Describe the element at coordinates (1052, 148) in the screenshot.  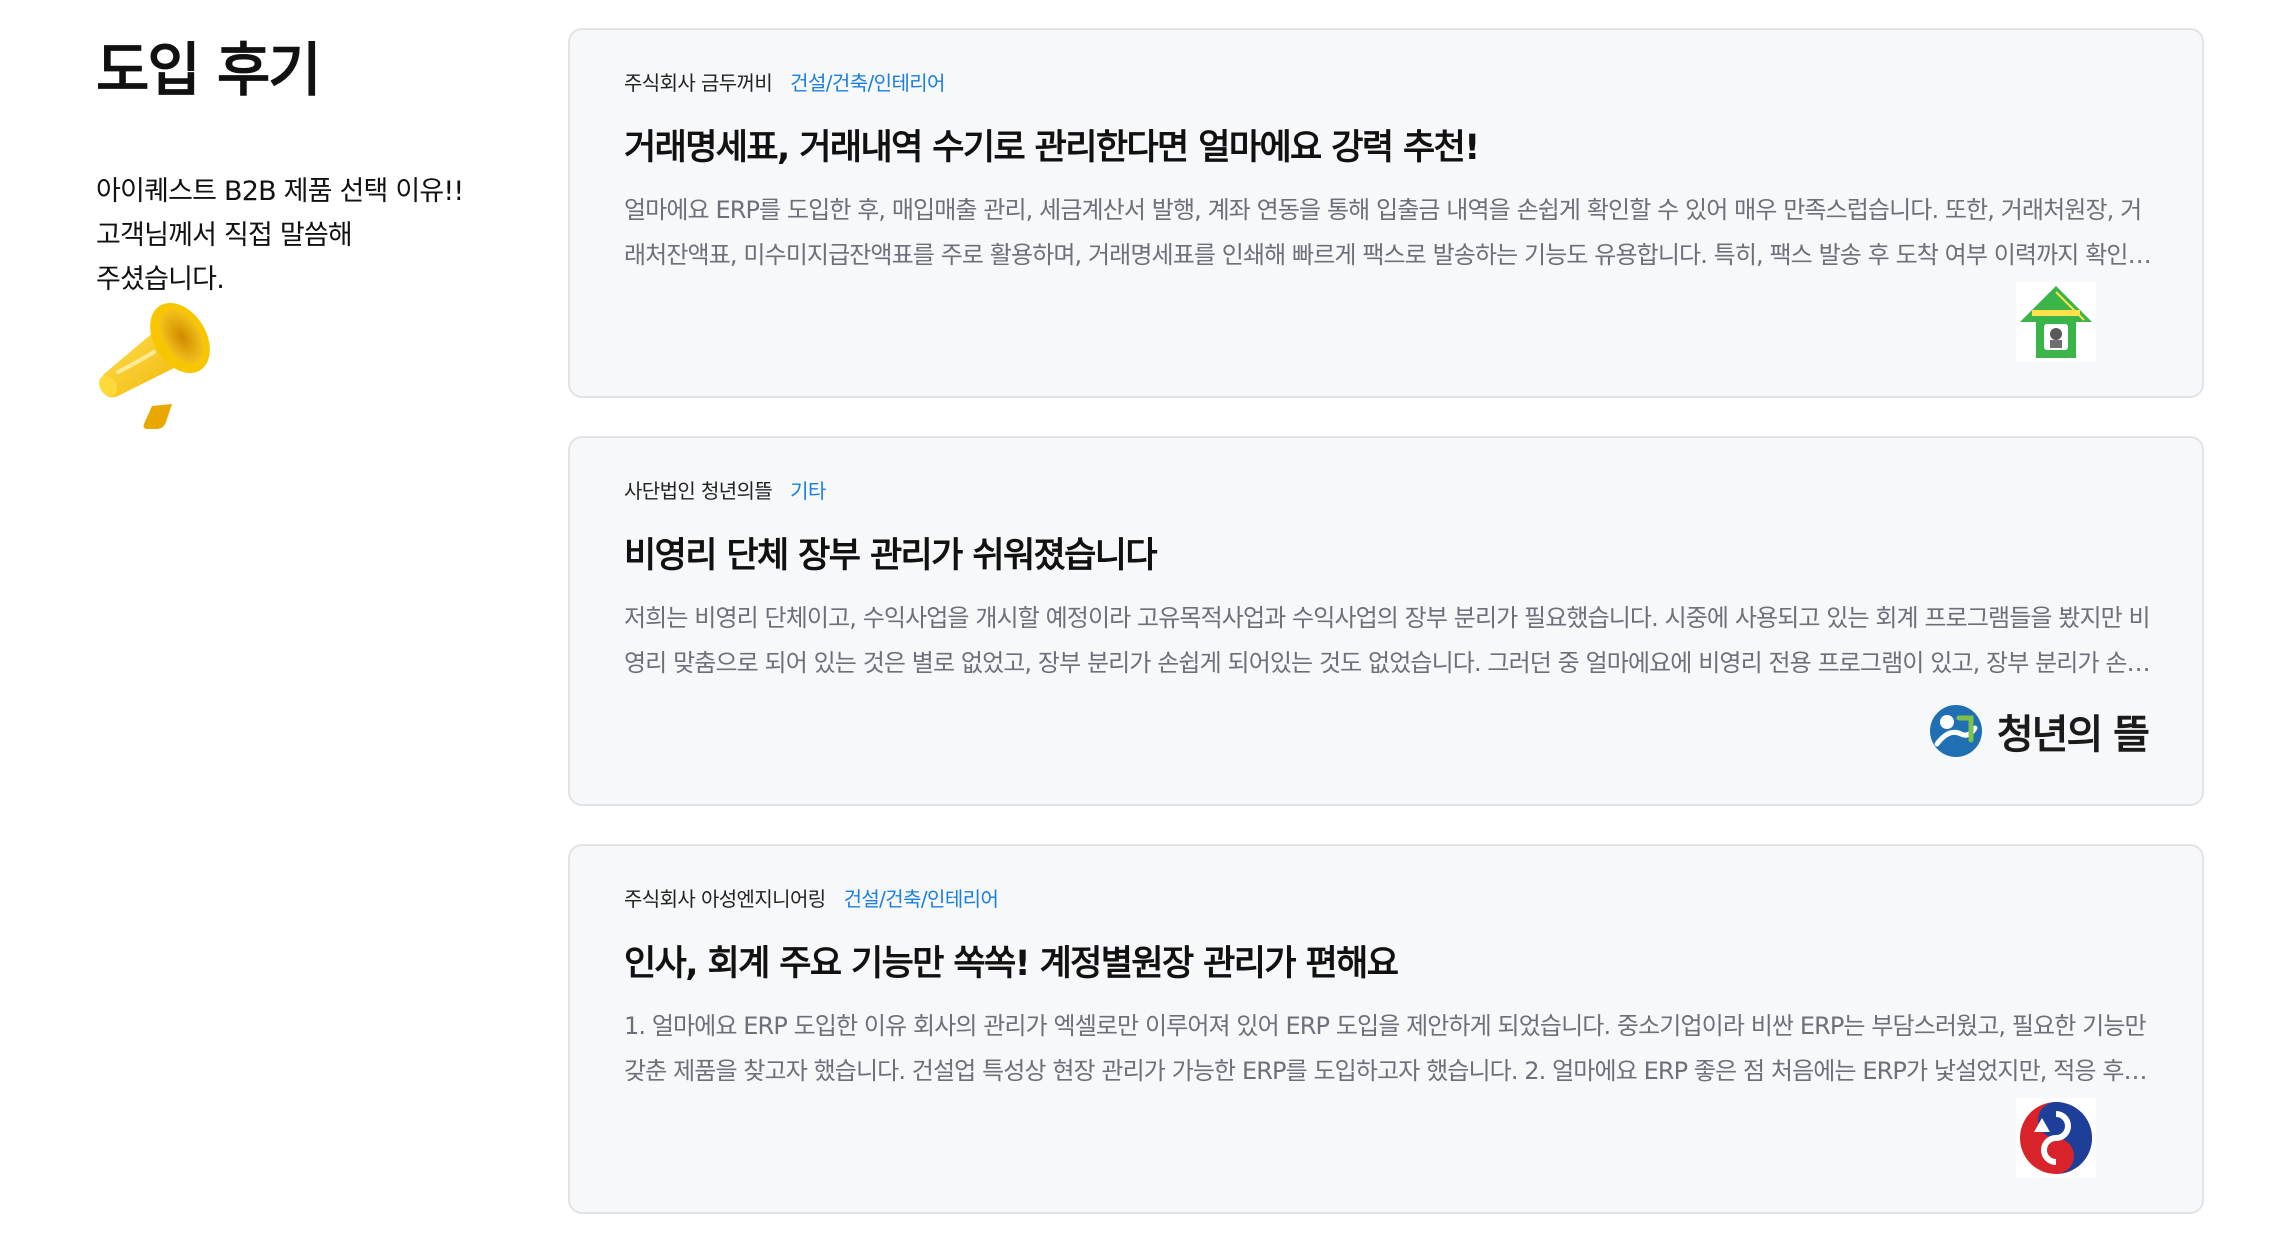
I see `review-title: 거래명세표, 거래내역 수기로 관리한다면 얼마에요 강력 추천!` at that location.